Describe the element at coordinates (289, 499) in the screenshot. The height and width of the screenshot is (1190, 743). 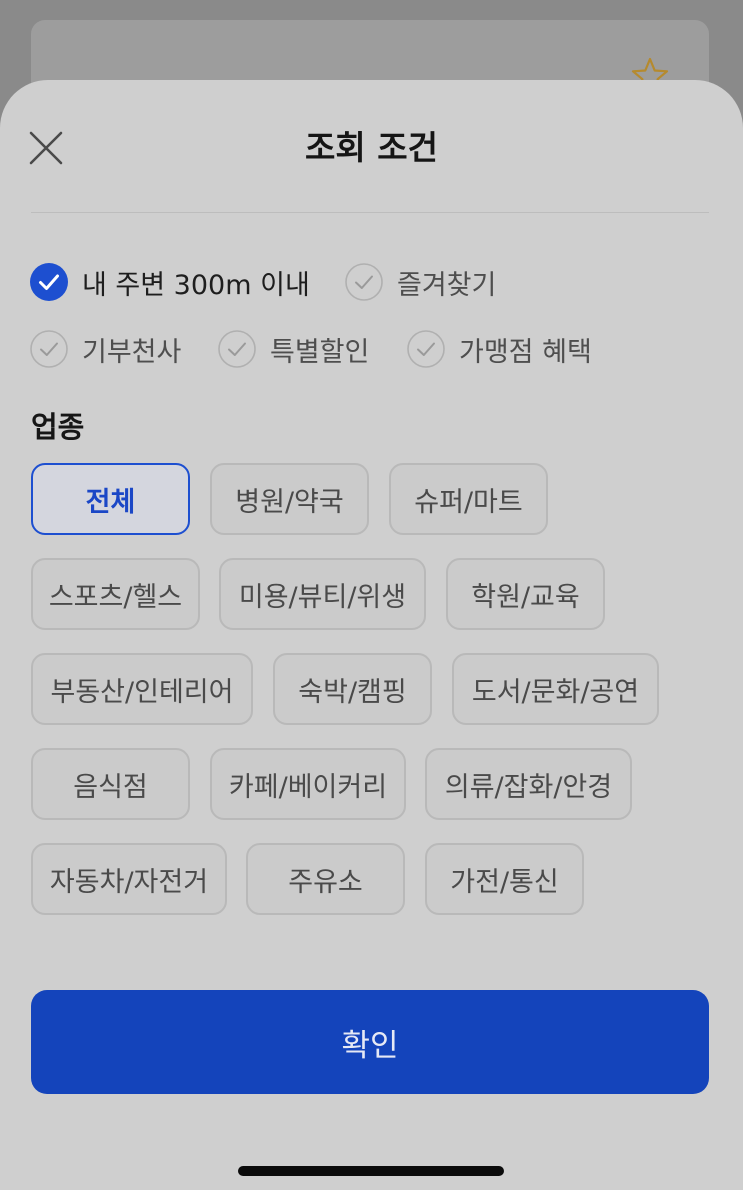
I see `chip-hospital-pharmacy: 병원/약국` at that location.